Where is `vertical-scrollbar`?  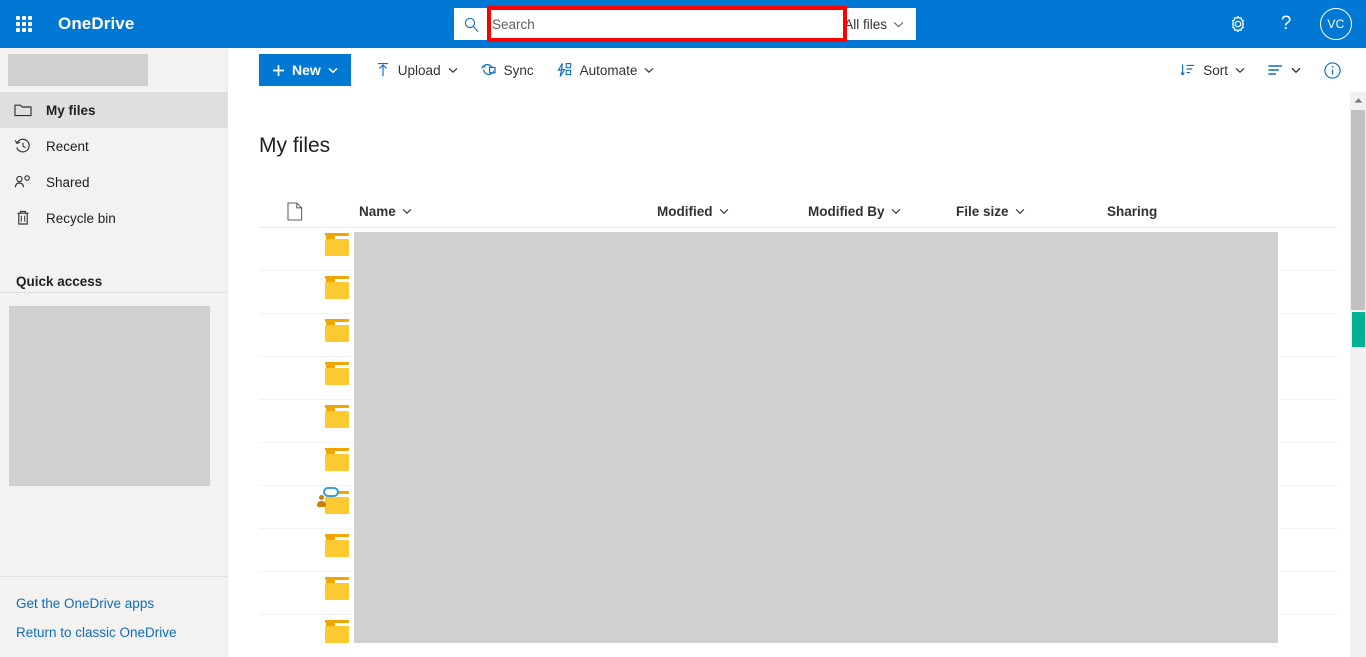 vertical-scrollbar is located at coordinates (1358, 374).